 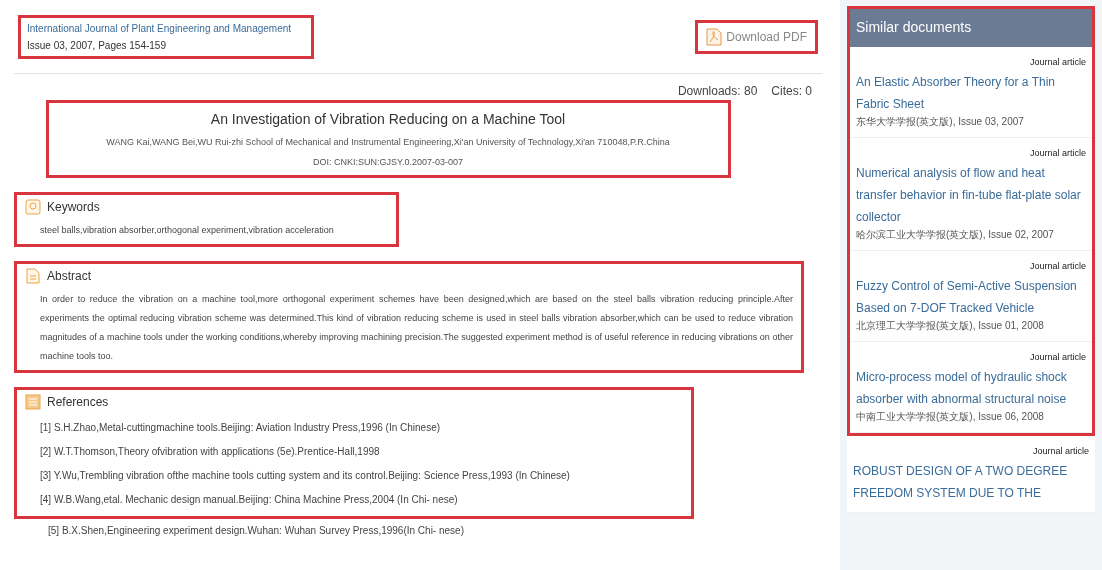 What do you see at coordinates (388, 142) in the screenshot?
I see `article-authors: WANG Kai,WANG Bei,WU Rui-zhi School of Mechanical and Instrumental Engineering,Xi'an University of Technology,Xi'an 710048,P.R.China` at bounding box center [388, 142].